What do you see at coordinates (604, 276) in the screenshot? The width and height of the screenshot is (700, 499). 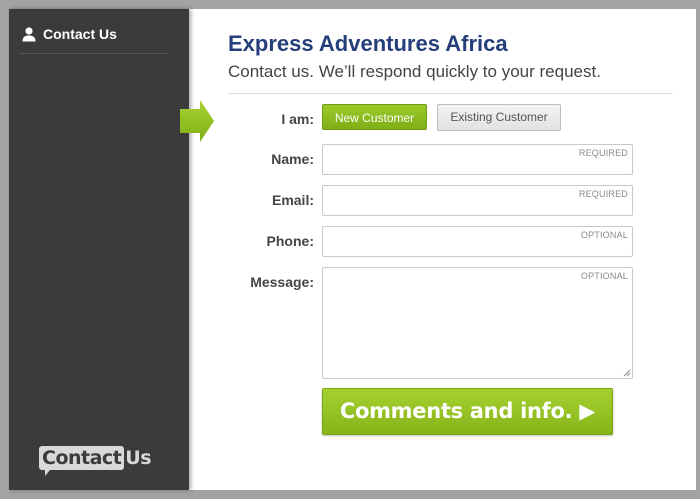 I see `message-optional-tag: OPTIONAL` at bounding box center [604, 276].